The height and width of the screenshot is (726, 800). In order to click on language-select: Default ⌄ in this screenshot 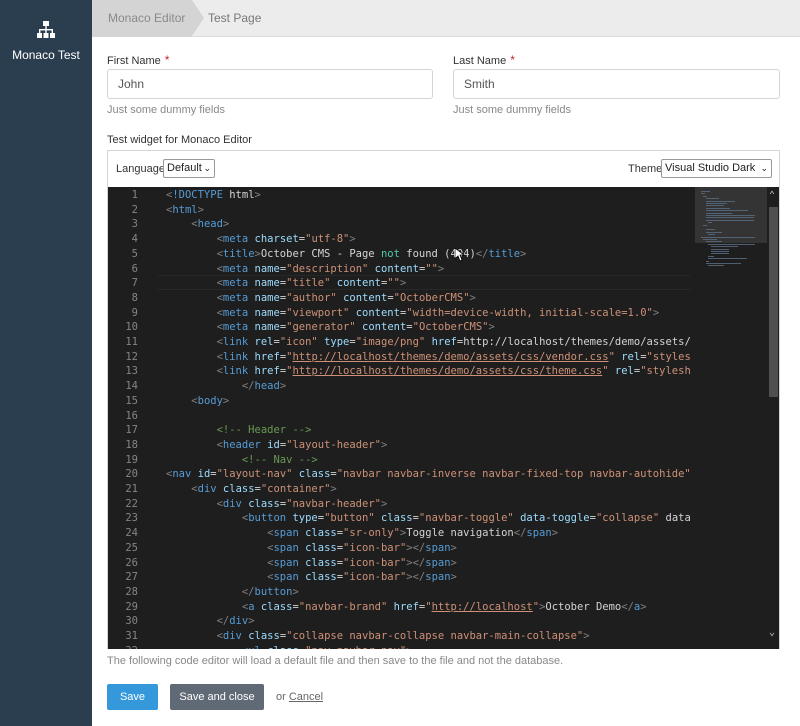, I will do `click(189, 168)`.